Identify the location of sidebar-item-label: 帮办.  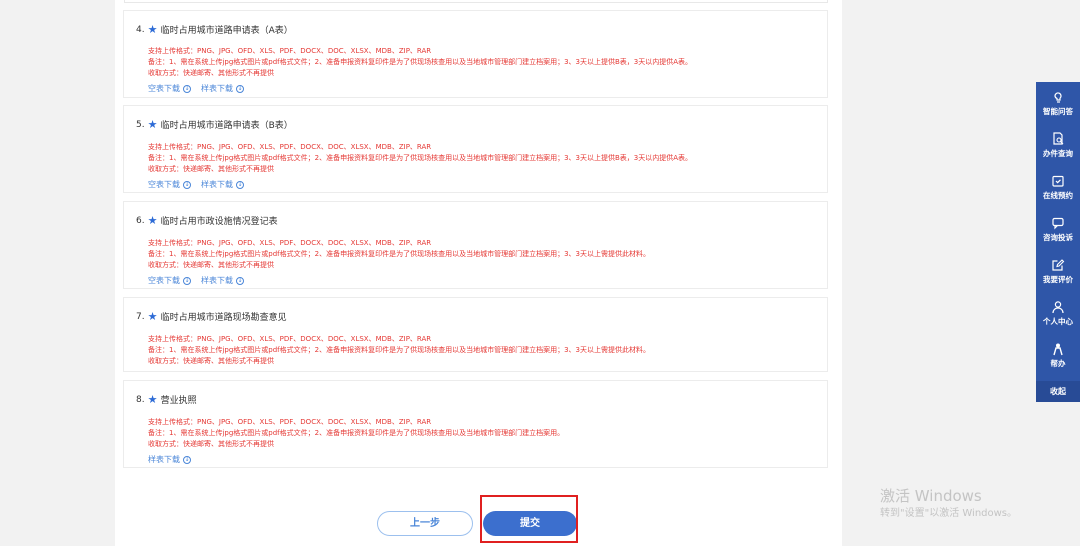
(1058, 363).